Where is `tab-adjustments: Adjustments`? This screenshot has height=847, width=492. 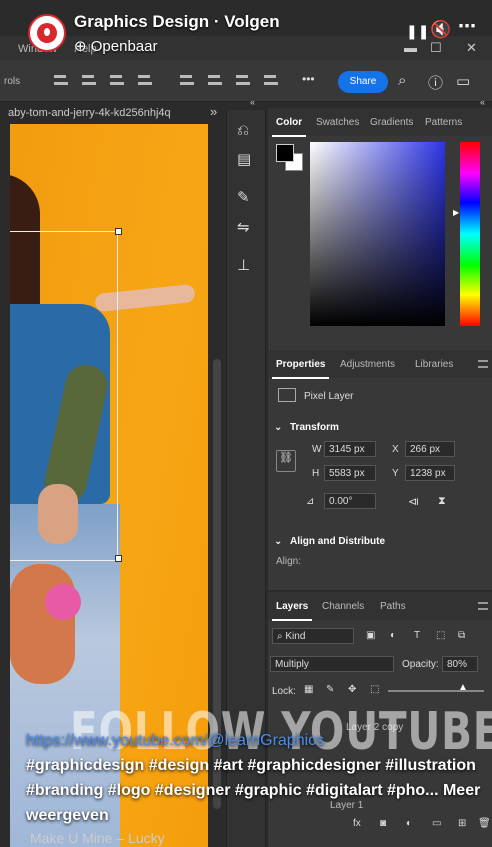 tab-adjustments: Adjustments is located at coordinates (367, 364).